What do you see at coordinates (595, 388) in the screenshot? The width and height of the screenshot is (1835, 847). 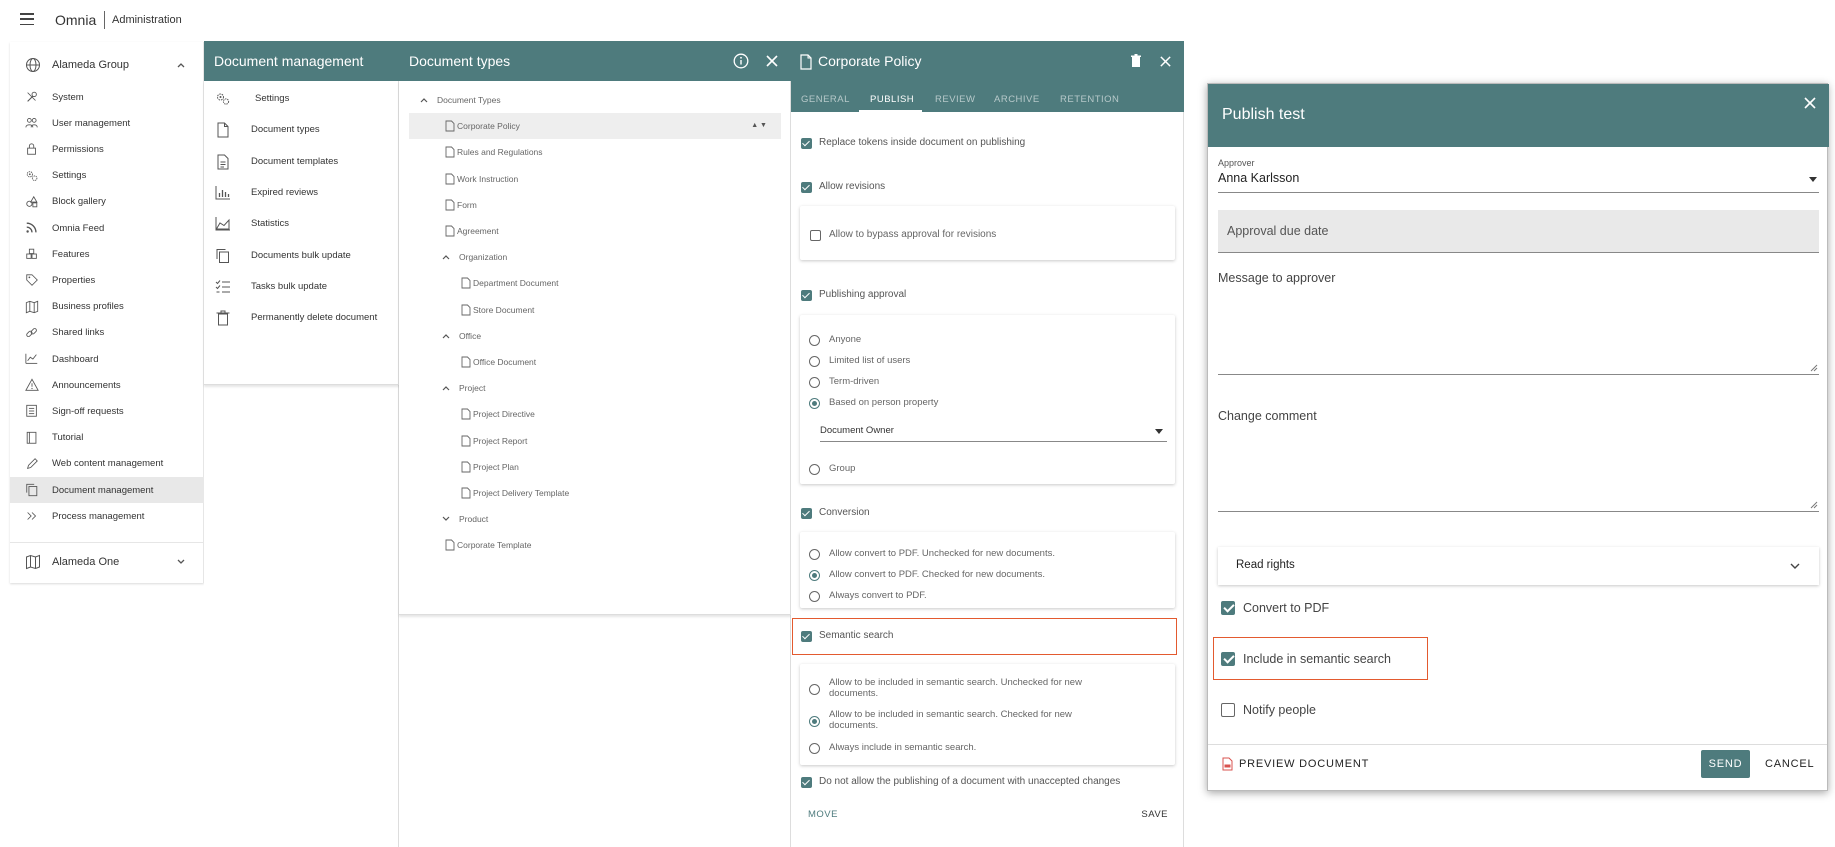 I see `tree-folder: Project` at bounding box center [595, 388].